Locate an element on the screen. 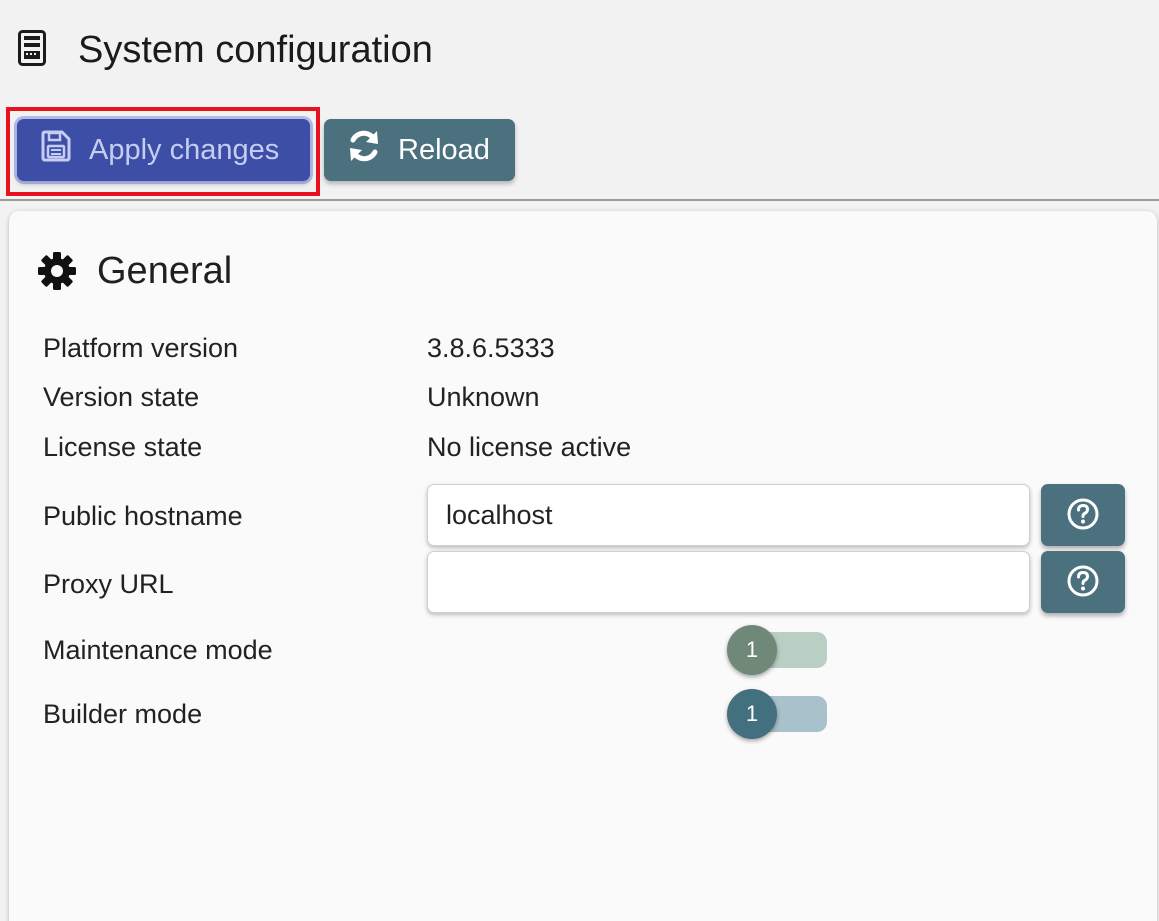  server-icon is located at coordinates (32, 48).